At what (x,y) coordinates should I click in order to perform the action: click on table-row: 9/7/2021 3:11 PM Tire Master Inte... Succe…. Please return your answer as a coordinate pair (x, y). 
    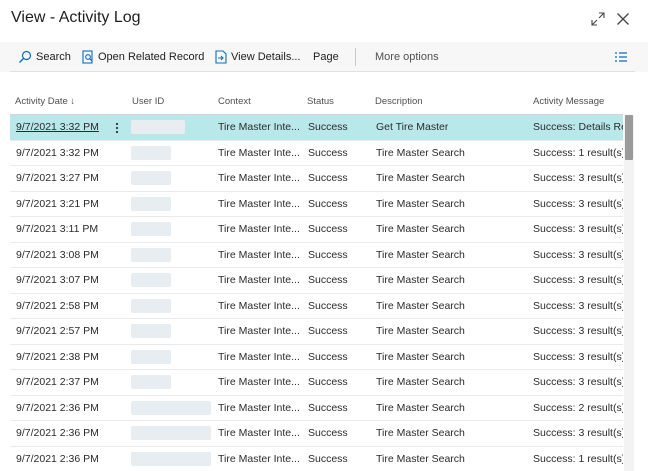
    Looking at the image, I should click on (316, 230).